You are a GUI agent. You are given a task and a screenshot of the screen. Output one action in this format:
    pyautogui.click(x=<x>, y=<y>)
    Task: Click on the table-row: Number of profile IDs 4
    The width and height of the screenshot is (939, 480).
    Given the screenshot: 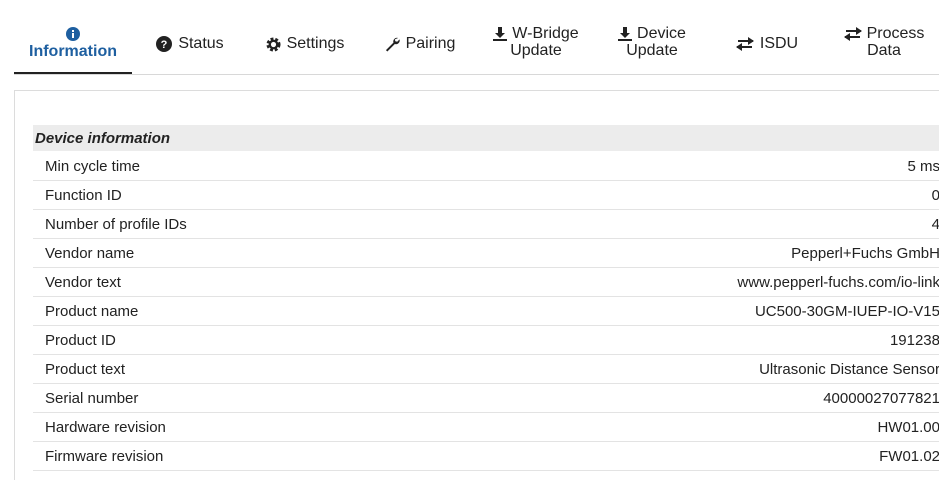 What is the action you would take?
    pyautogui.click(x=486, y=224)
    